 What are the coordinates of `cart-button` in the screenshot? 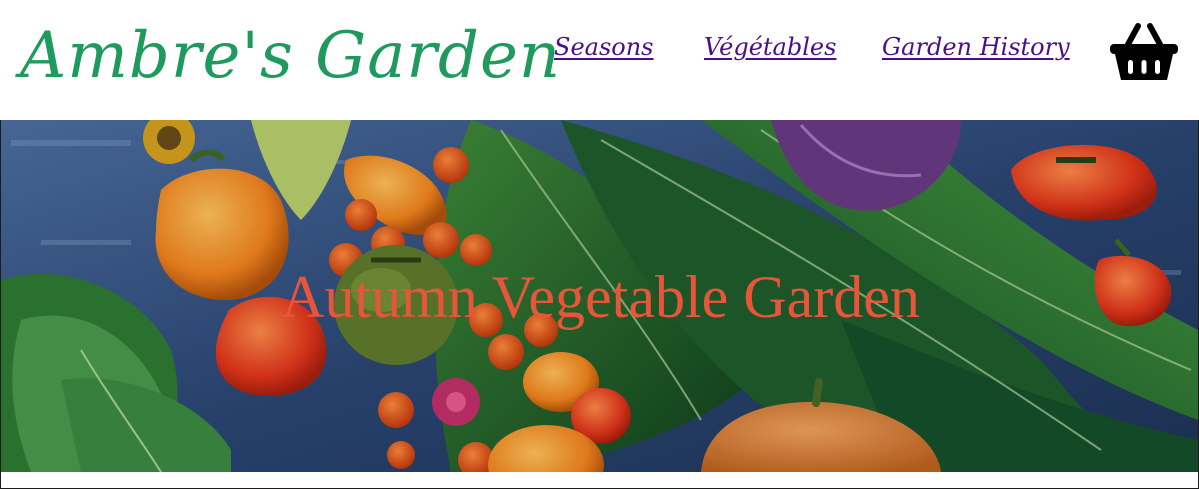 It's located at (1144, 52).